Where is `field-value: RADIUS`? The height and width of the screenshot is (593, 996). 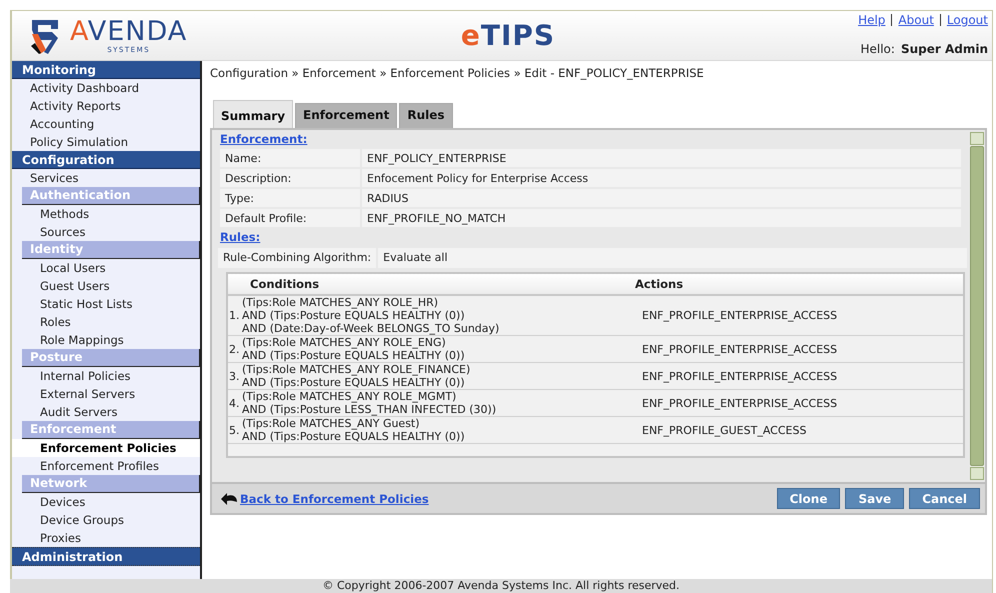 field-value: RADIUS is located at coordinates (661, 198).